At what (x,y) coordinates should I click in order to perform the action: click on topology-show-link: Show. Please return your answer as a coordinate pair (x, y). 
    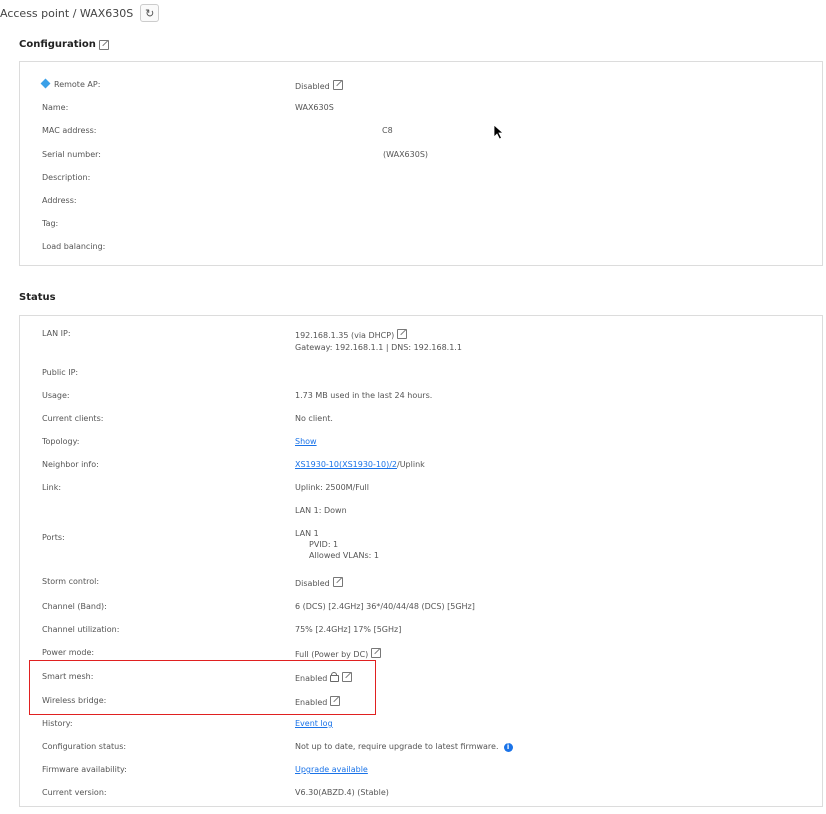
    Looking at the image, I should click on (306, 441).